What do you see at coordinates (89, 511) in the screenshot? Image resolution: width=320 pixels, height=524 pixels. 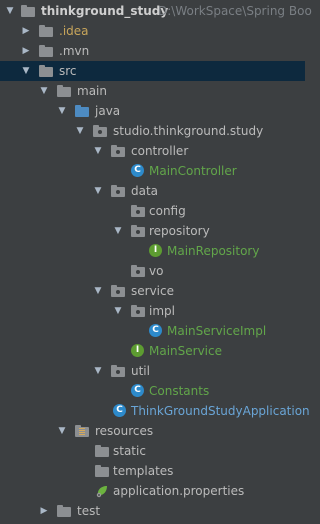 I see `tree-label-test: test` at bounding box center [89, 511].